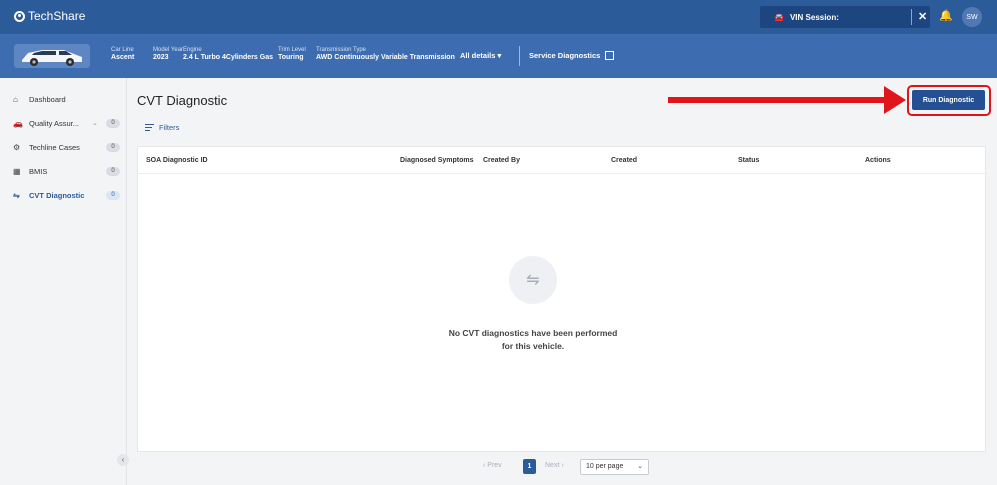  I want to click on avatar: SW, so click(972, 17).